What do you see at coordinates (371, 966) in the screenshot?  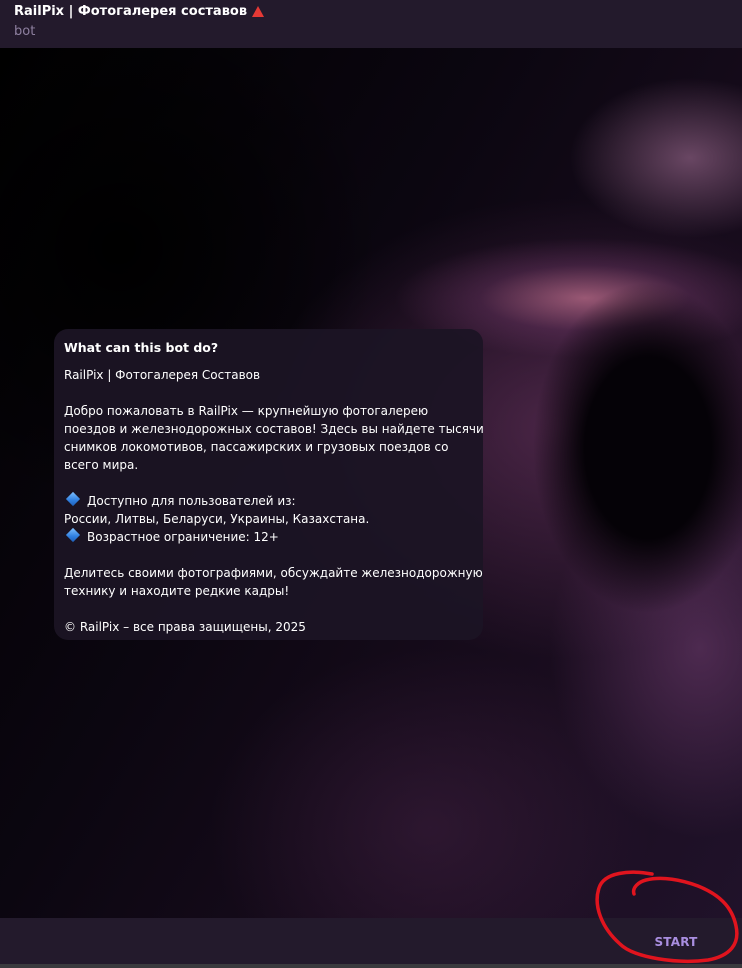 I see `window-bottom-edge` at bounding box center [371, 966].